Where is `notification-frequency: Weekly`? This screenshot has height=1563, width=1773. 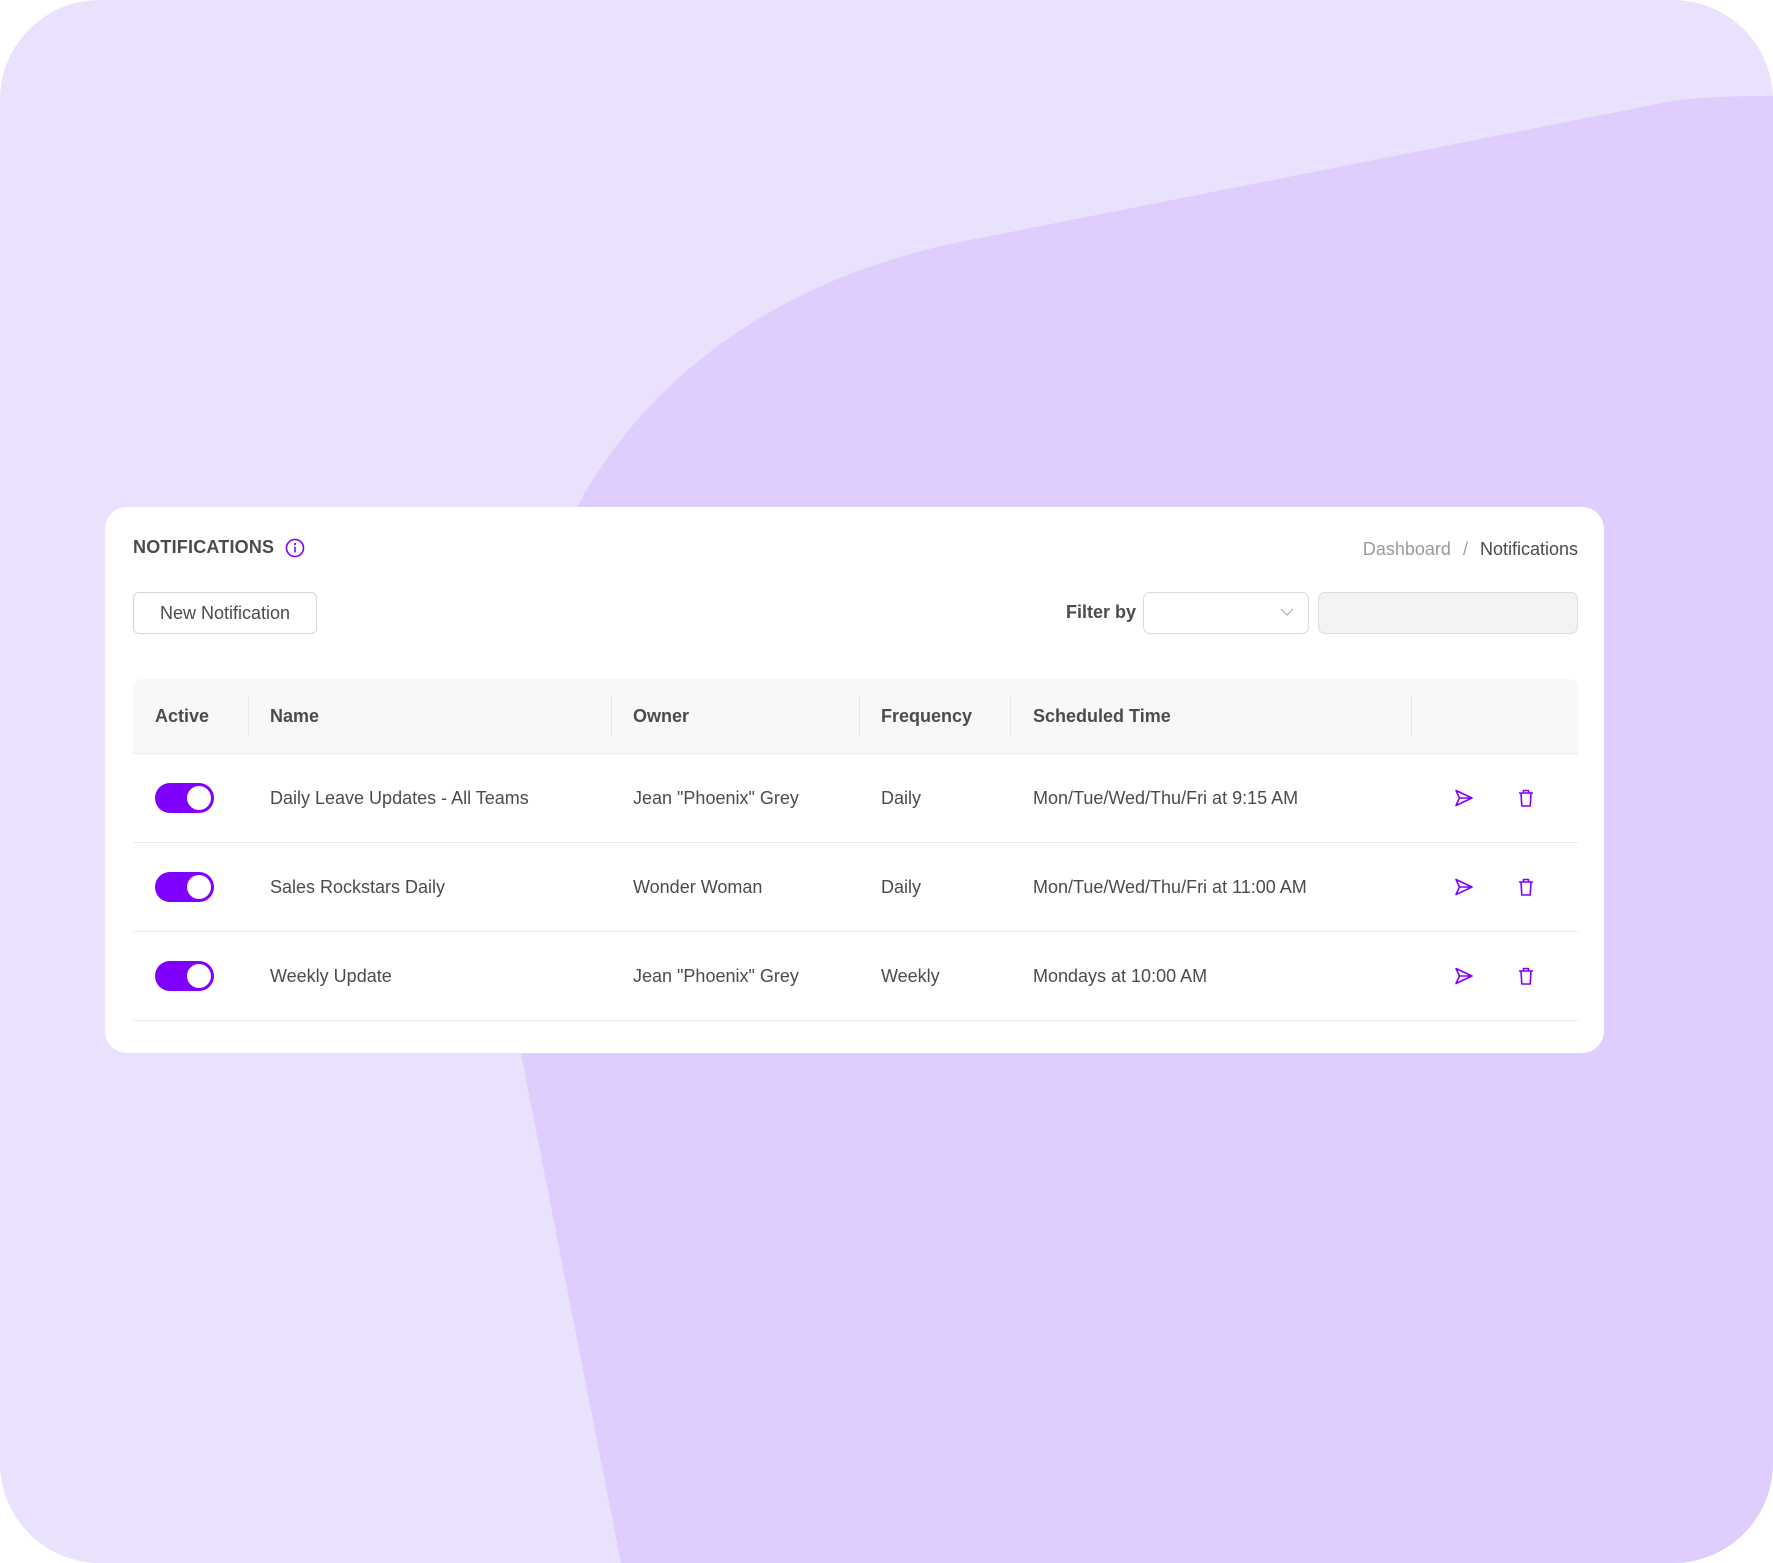
notification-frequency: Weekly is located at coordinates (910, 975).